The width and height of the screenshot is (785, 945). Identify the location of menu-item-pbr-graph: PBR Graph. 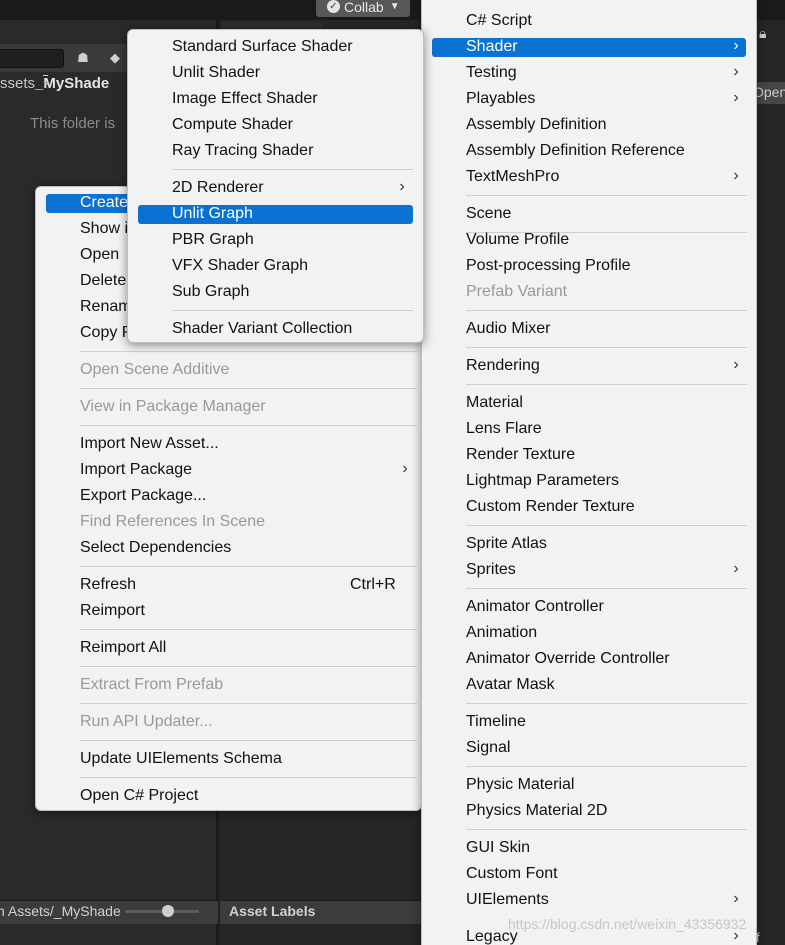
(213, 240).